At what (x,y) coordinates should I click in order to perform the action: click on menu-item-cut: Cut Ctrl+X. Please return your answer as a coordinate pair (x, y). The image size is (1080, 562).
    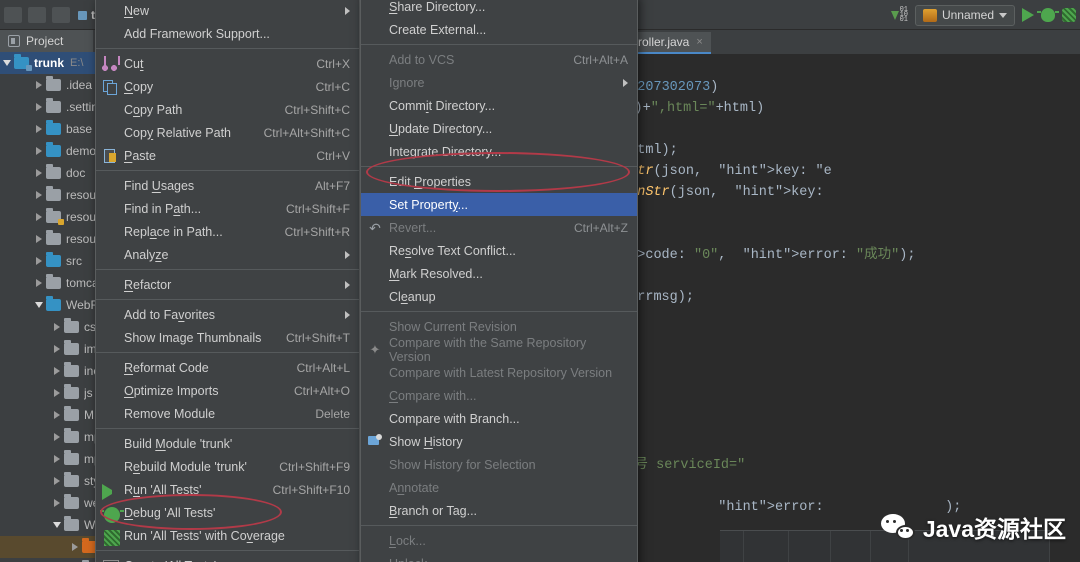
    Looking at the image, I should click on (227, 63).